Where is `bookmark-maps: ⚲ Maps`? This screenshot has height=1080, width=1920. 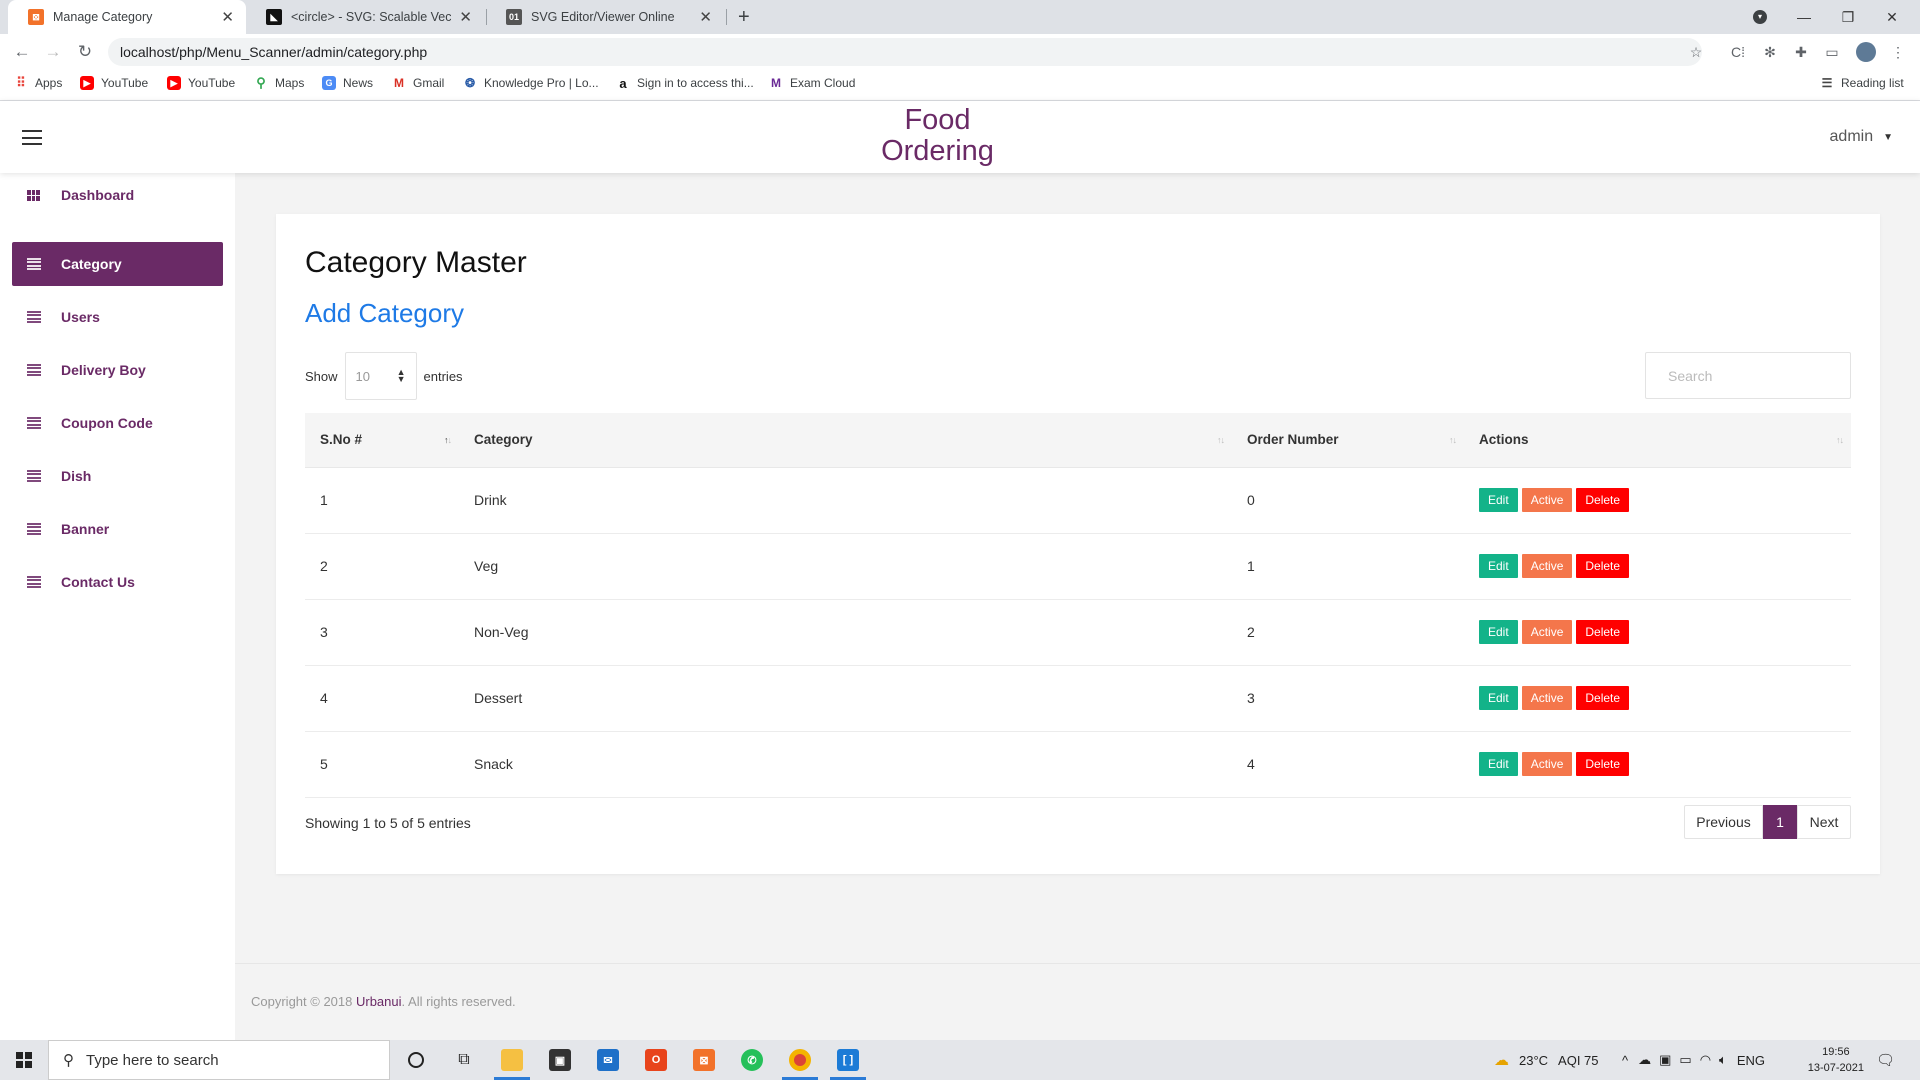
bookmark-maps: ⚲ Maps is located at coordinates (279, 82).